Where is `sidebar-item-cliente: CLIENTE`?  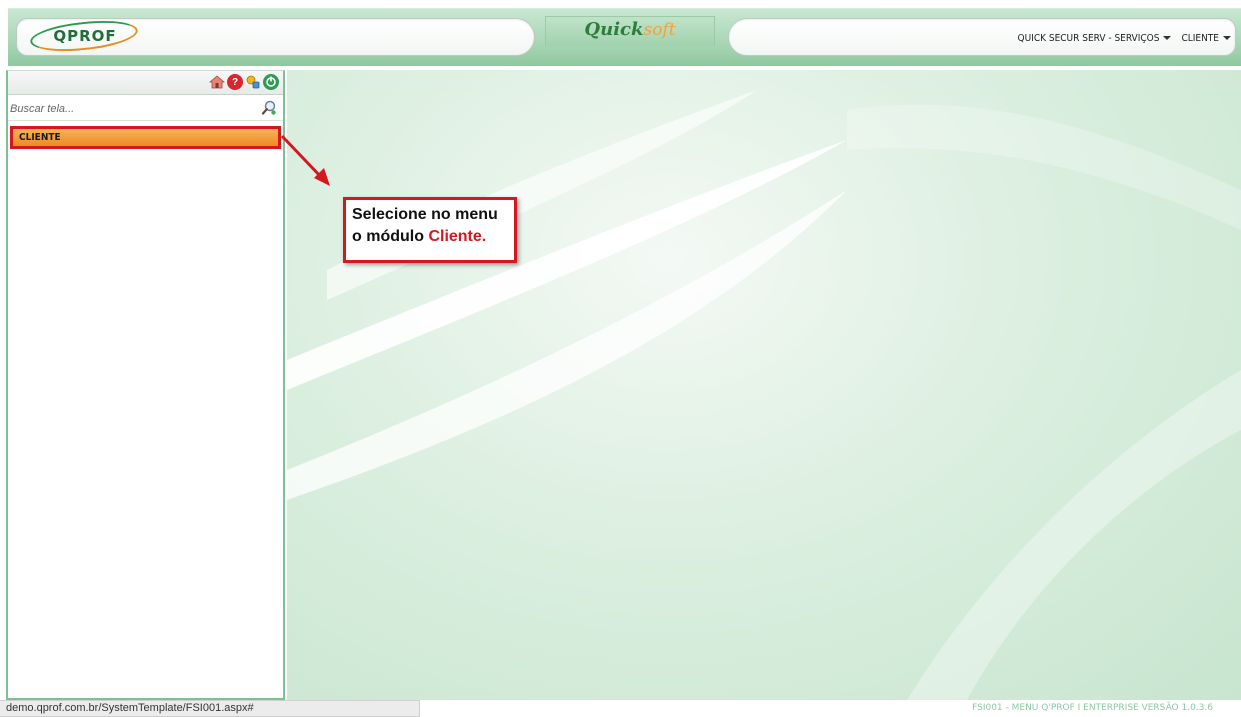
sidebar-item-cliente: CLIENTE is located at coordinates (145, 137).